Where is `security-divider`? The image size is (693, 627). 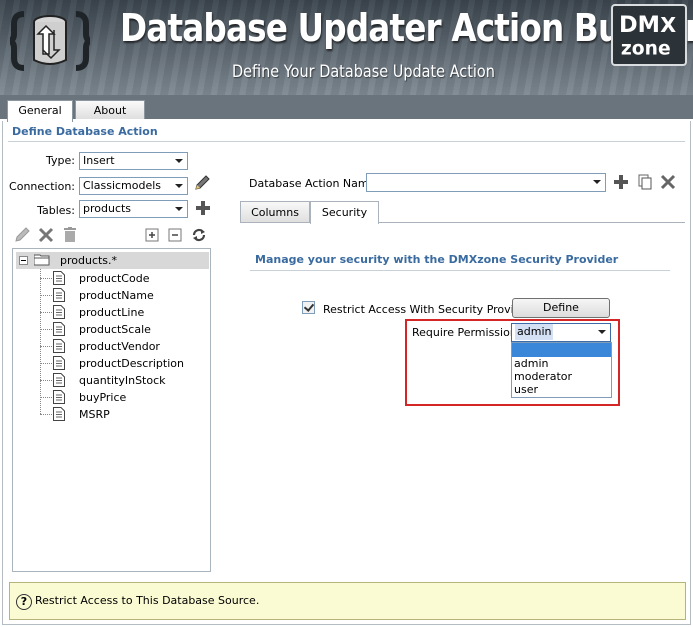 security-divider is located at coordinates (460, 270).